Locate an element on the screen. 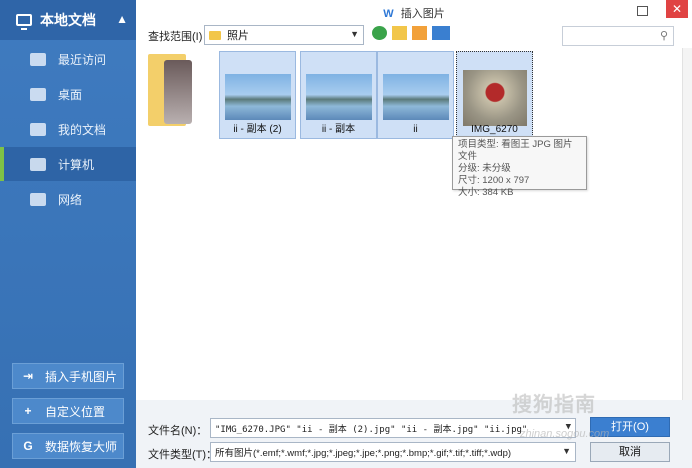 This screenshot has height=468, width=692. sidebar-header: 本地文档 ▲ is located at coordinates (68, 20).